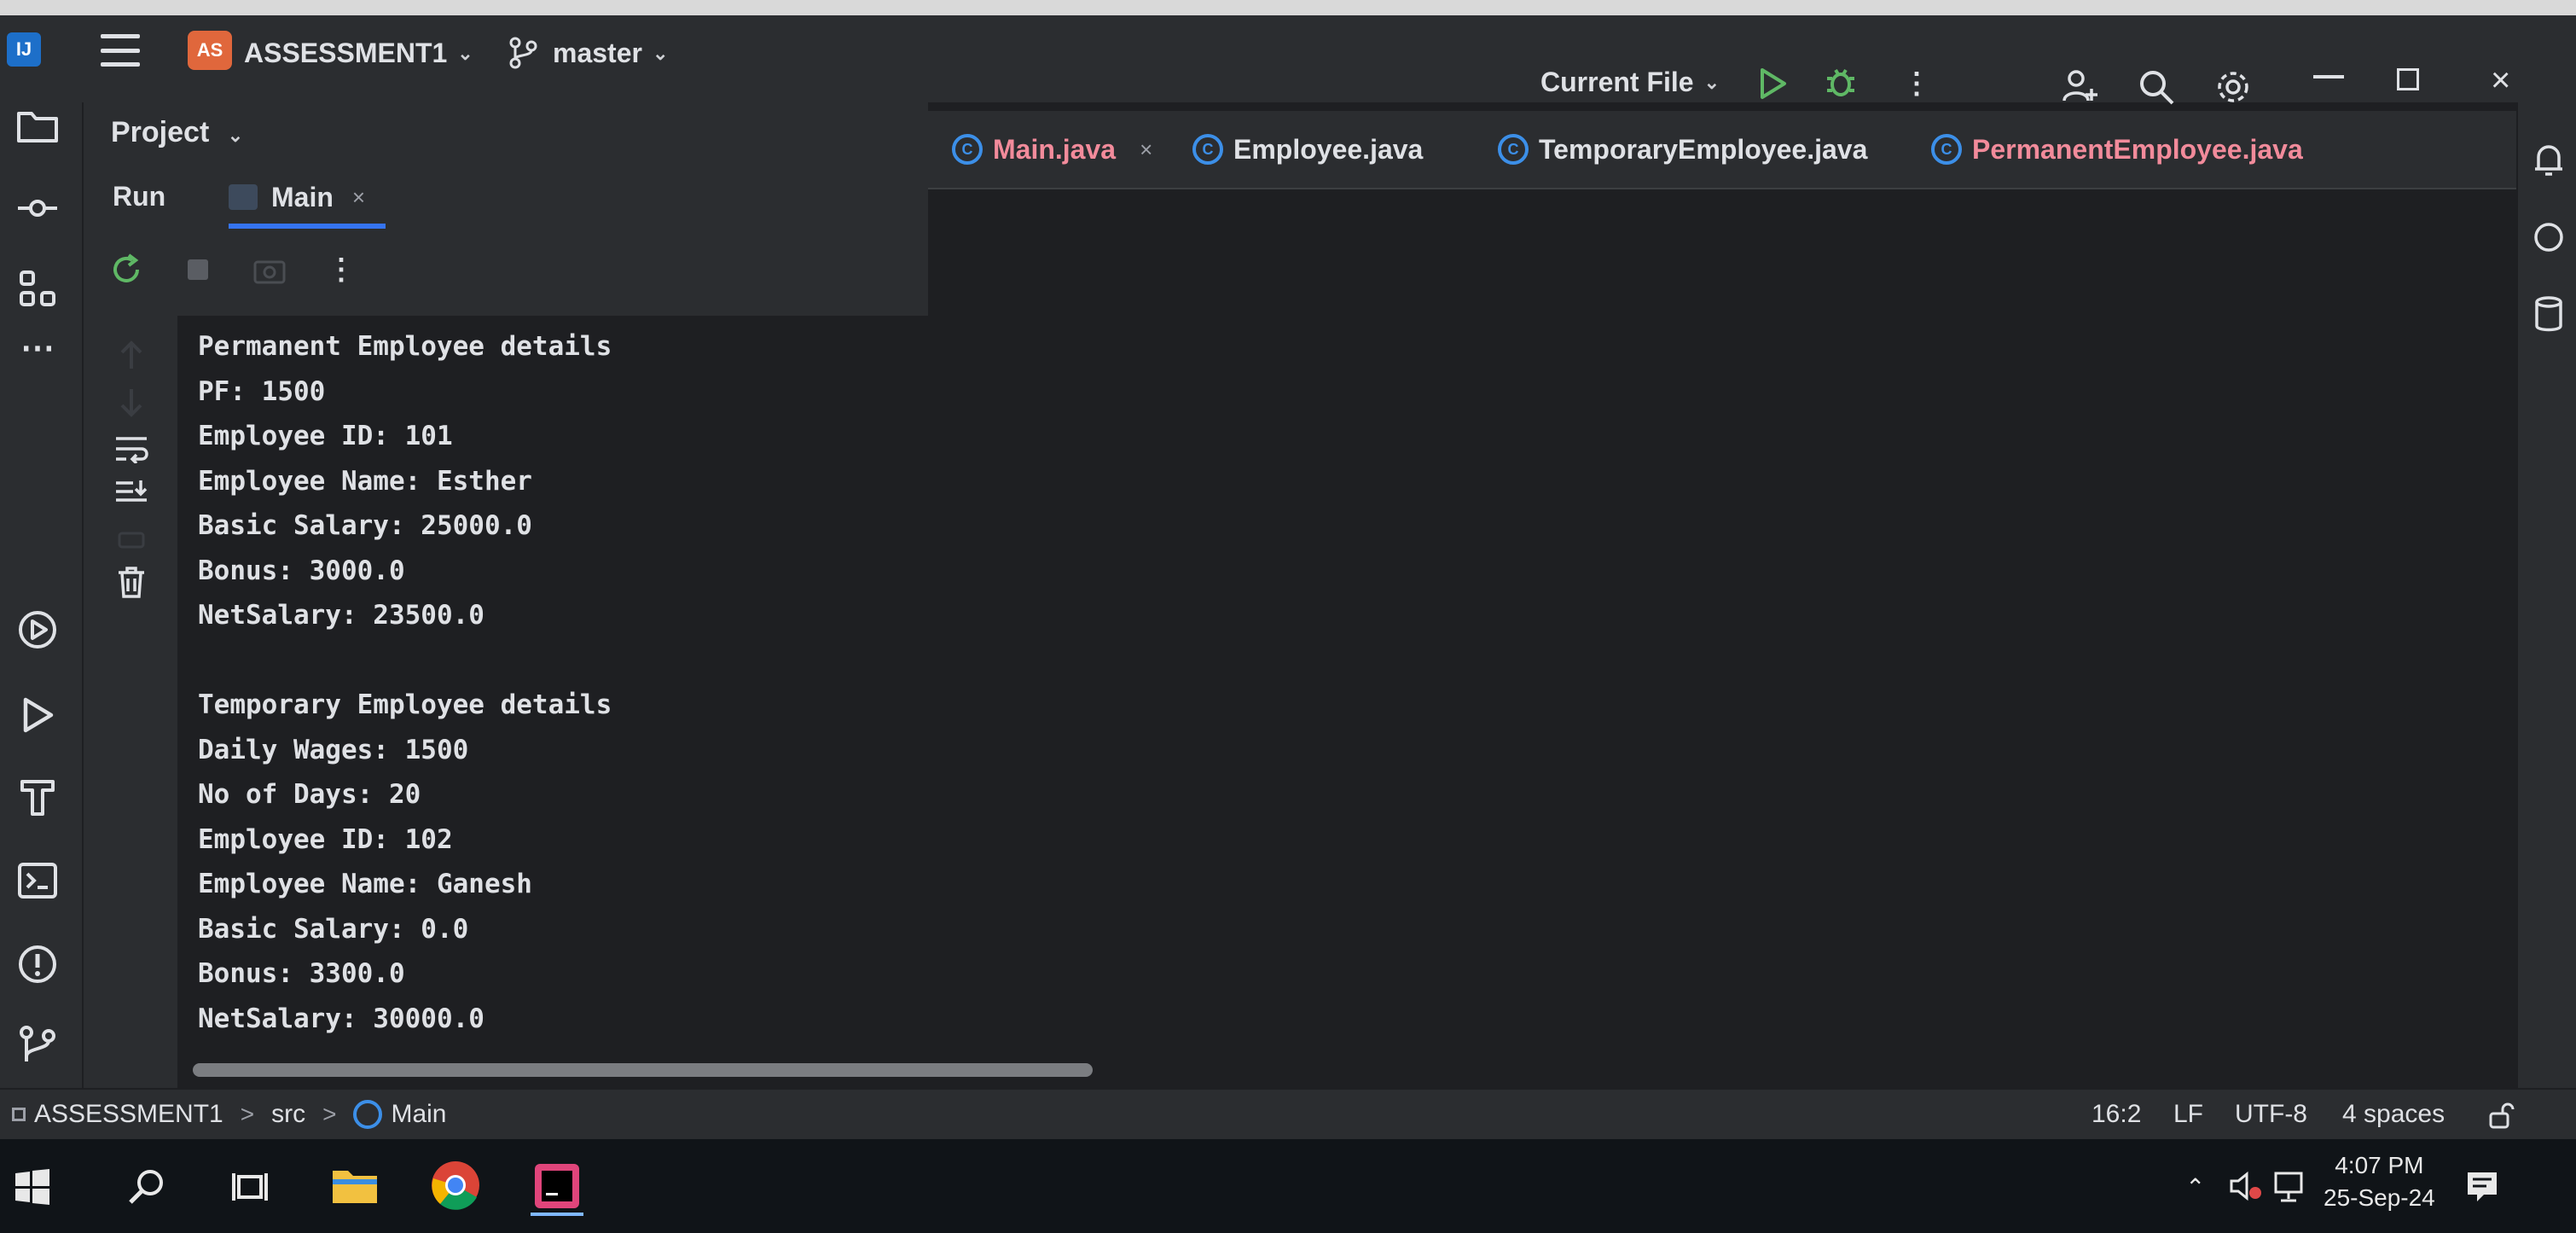 The height and width of the screenshot is (1233, 2576). What do you see at coordinates (2290, 1187) in the screenshot?
I see `network-icon` at bounding box center [2290, 1187].